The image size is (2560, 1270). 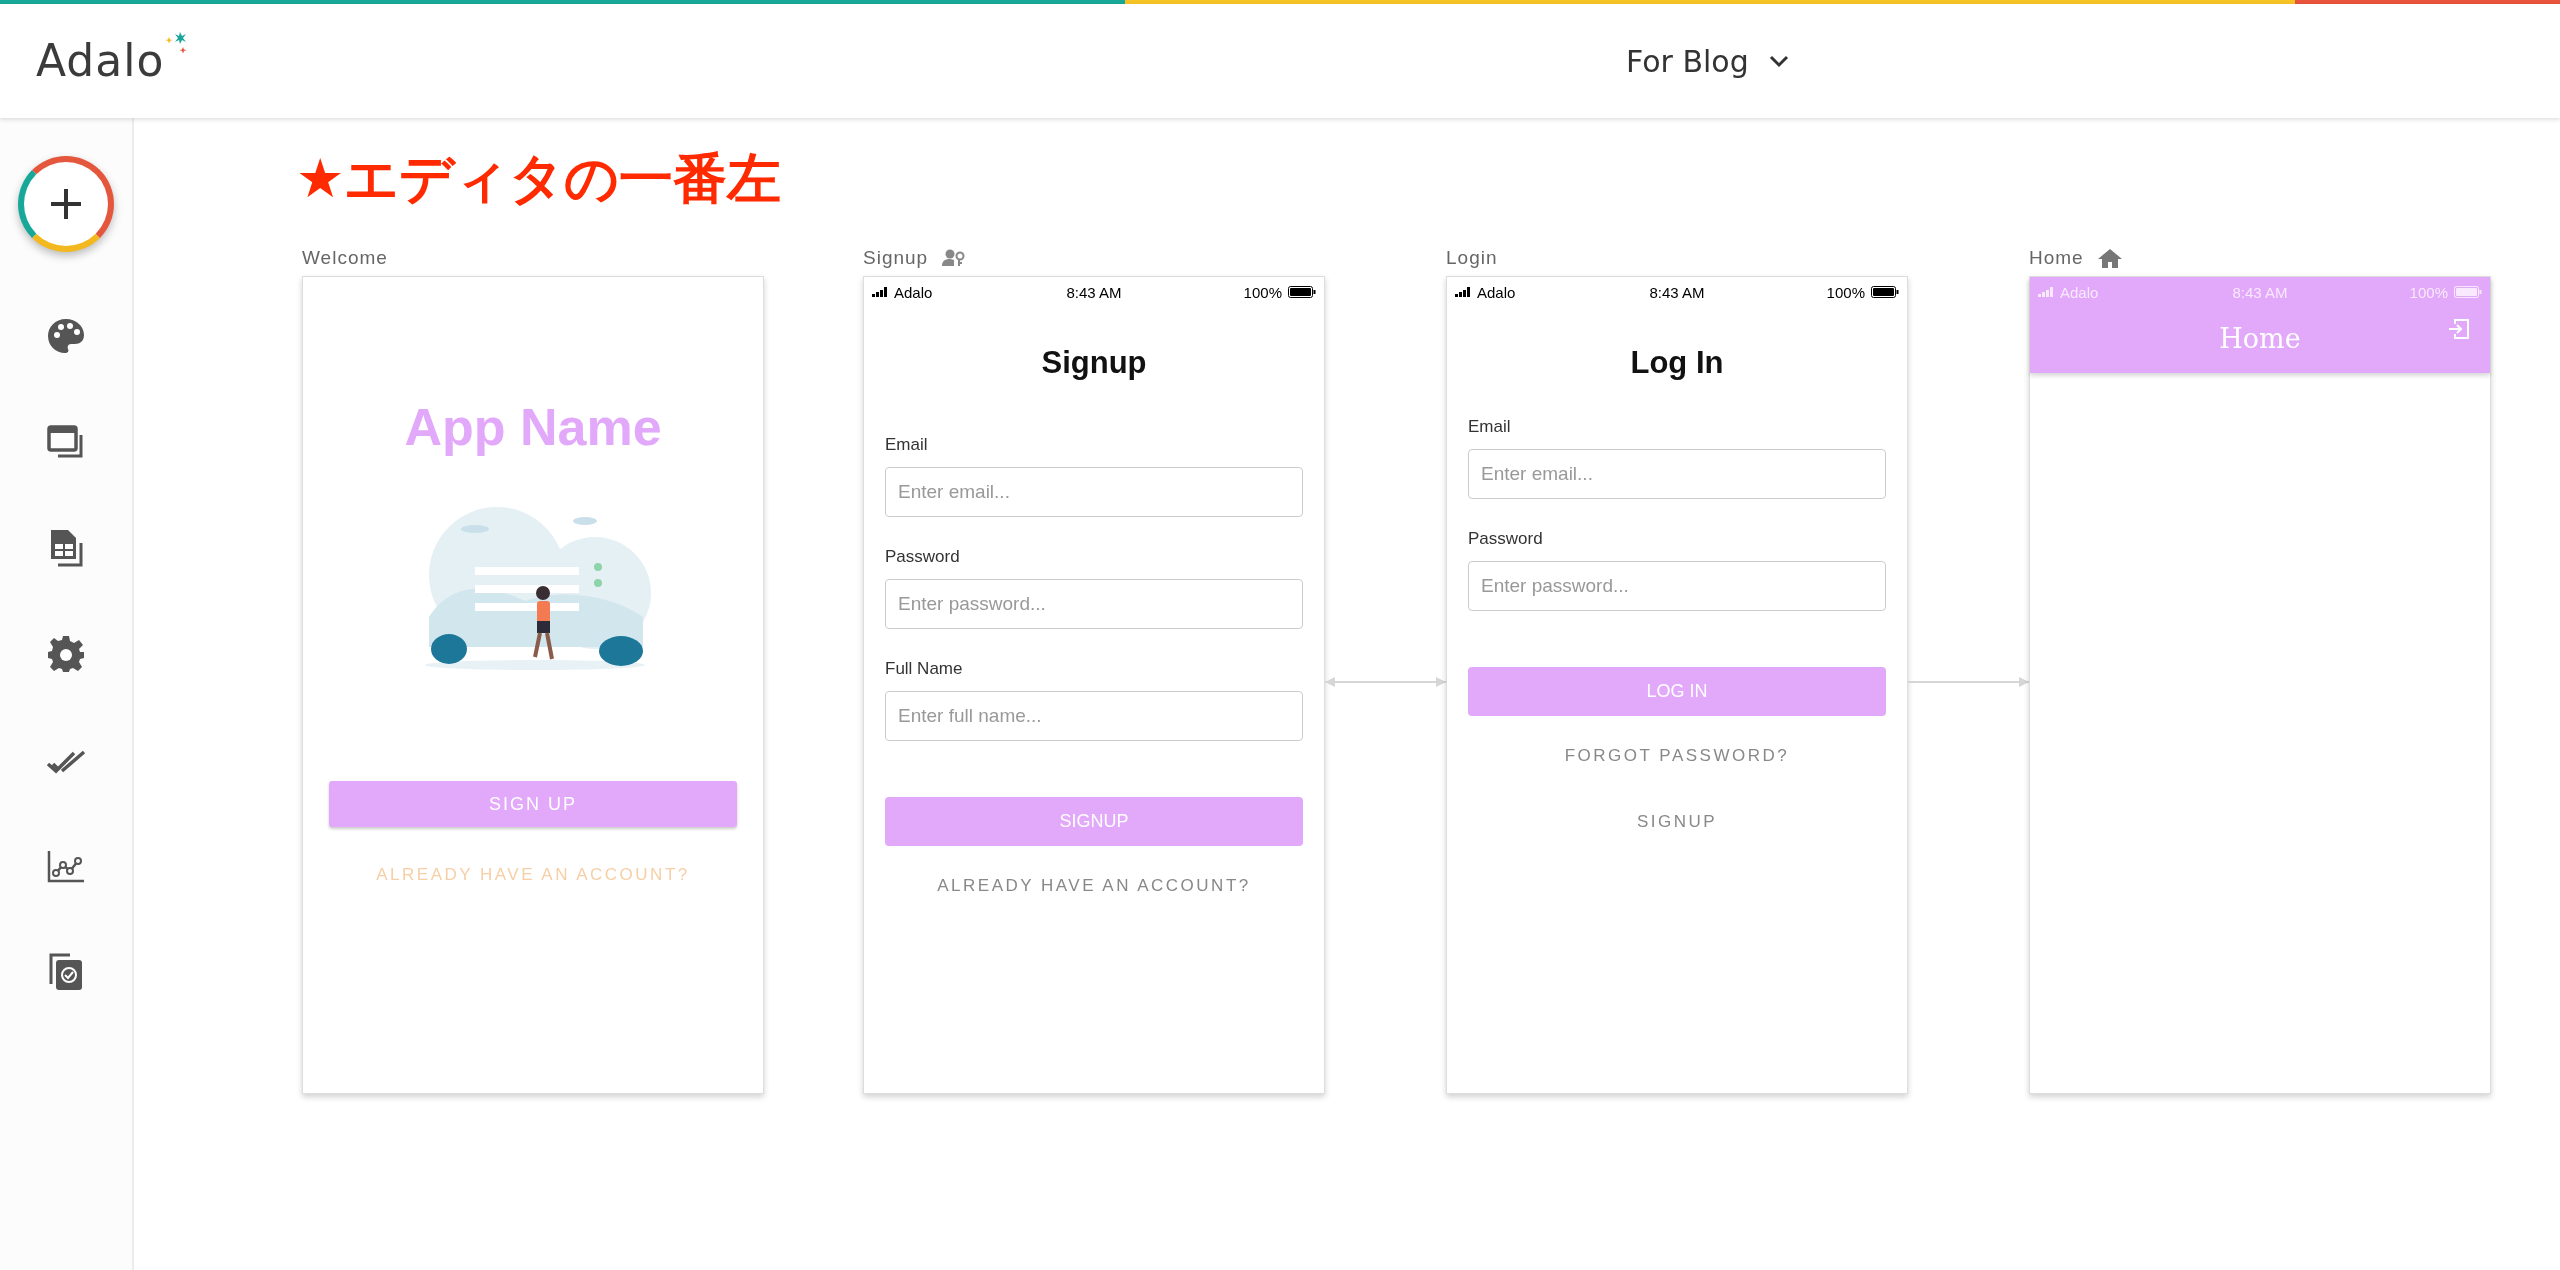 What do you see at coordinates (924, 669) in the screenshot?
I see `field-label: Full Name` at bounding box center [924, 669].